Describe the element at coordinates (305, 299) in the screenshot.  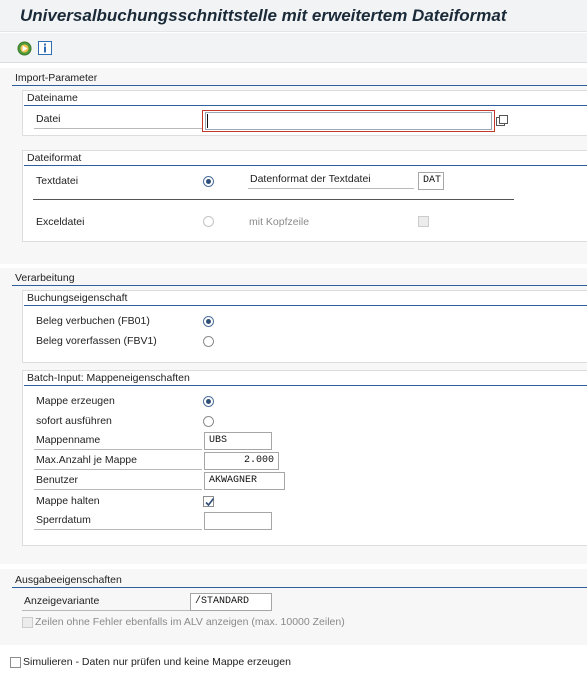
I see `buchung-header: Buchungseigenschaft` at that location.